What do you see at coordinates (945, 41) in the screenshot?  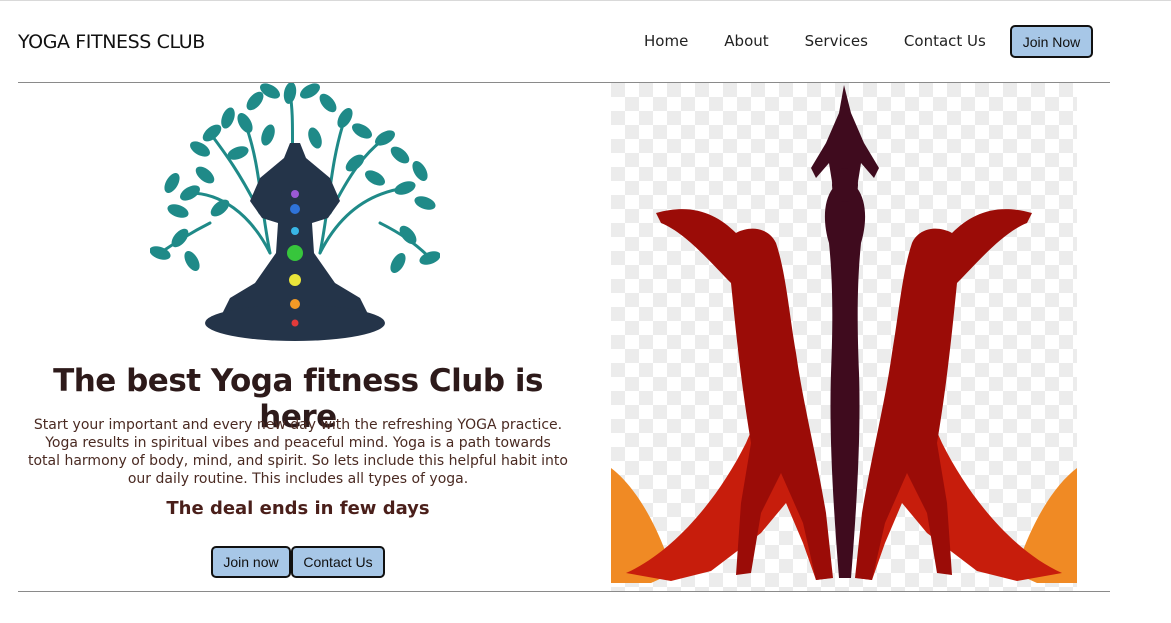 I see `nav-contact-link: Contact Us` at bounding box center [945, 41].